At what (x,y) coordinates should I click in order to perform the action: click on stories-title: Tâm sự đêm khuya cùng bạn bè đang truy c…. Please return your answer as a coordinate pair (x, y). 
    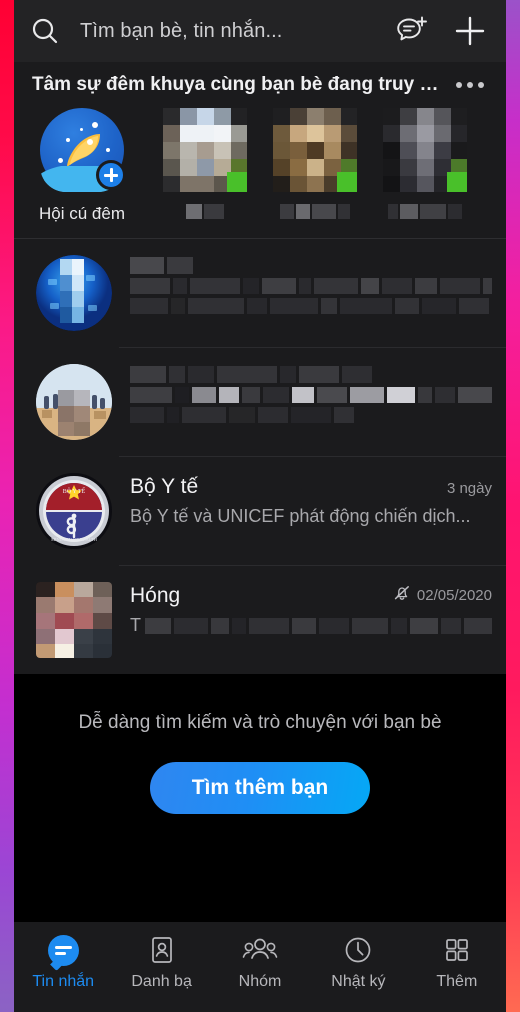
    Looking at the image, I should click on (239, 84).